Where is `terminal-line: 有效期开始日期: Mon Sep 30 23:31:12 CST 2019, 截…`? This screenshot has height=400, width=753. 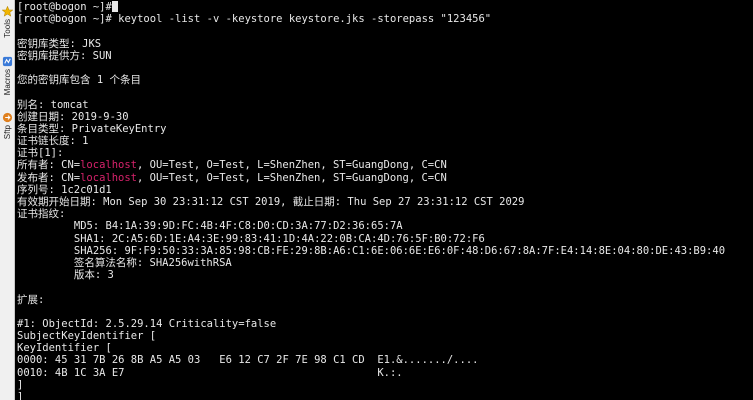 terminal-line: 有效期开始日期: Mon Sep 30 23:31:12 CST 2019, 截… is located at coordinates (271, 202).